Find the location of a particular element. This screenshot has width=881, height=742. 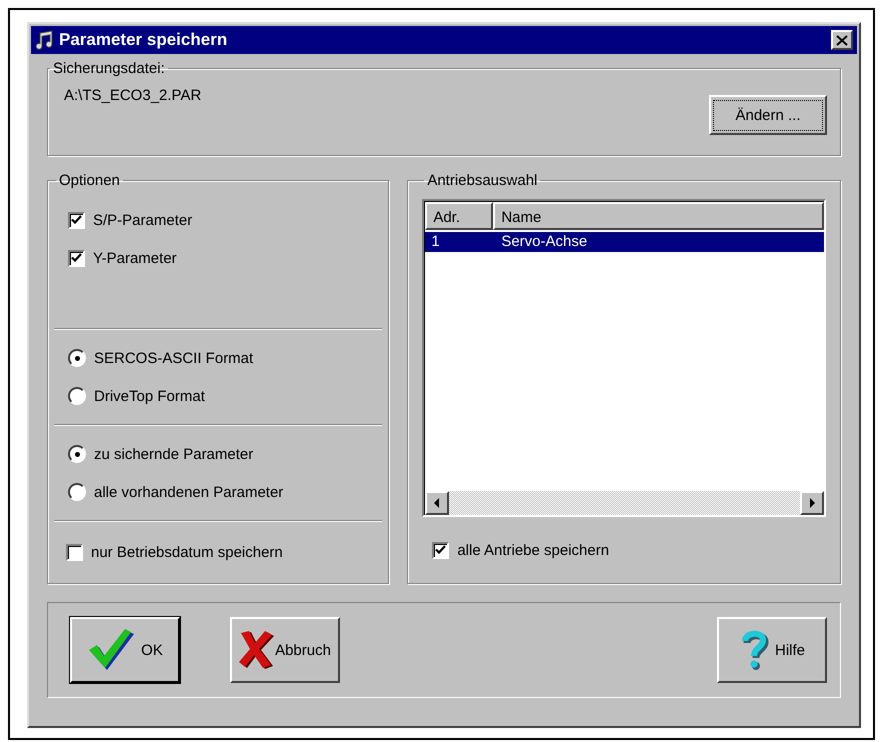

check-mark-icon is located at coordinates (111, 650).